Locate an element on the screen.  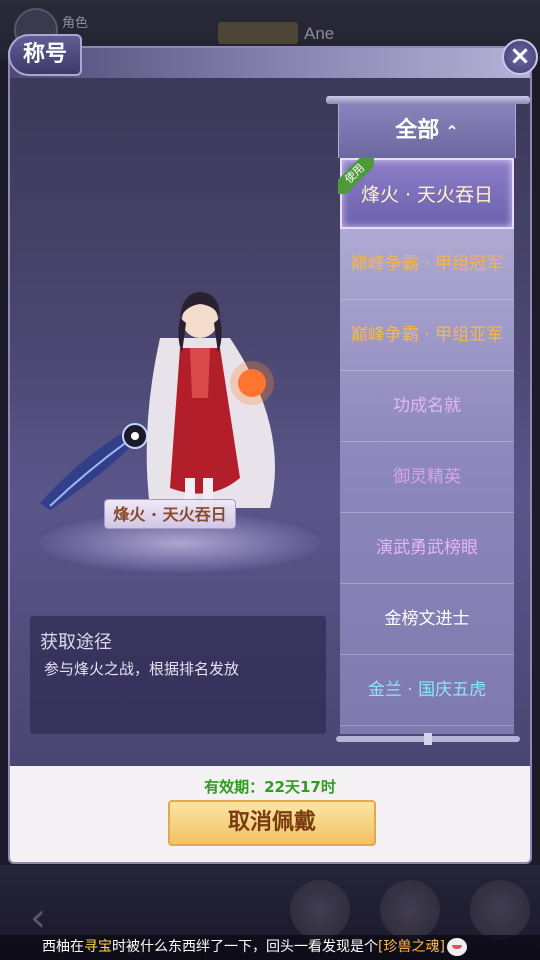
panel-header is located at coordinates (270, 63).